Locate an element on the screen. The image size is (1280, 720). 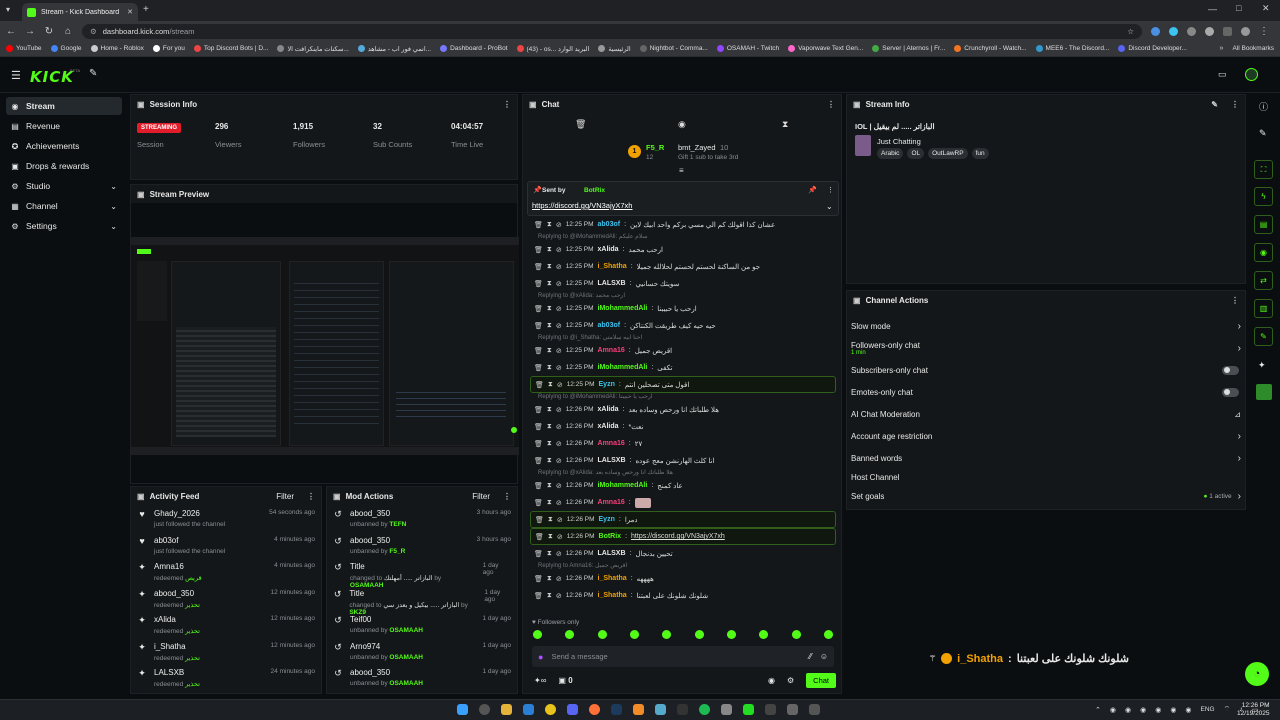
bookmark-item: Google is located at coordinates (66, 48).